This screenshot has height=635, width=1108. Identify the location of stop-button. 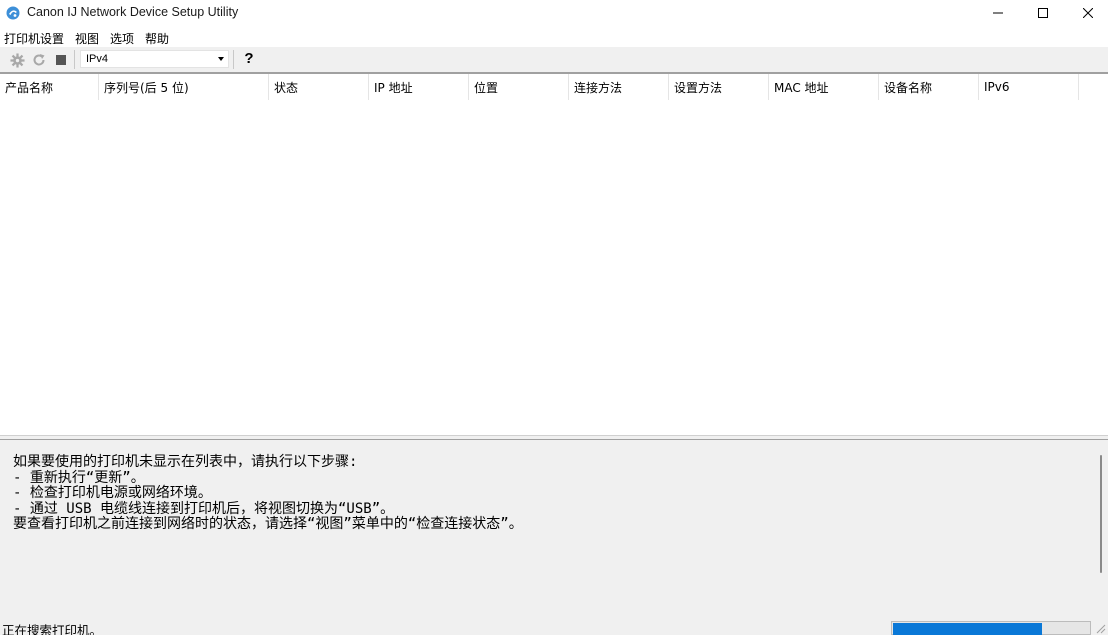
(61, 60).